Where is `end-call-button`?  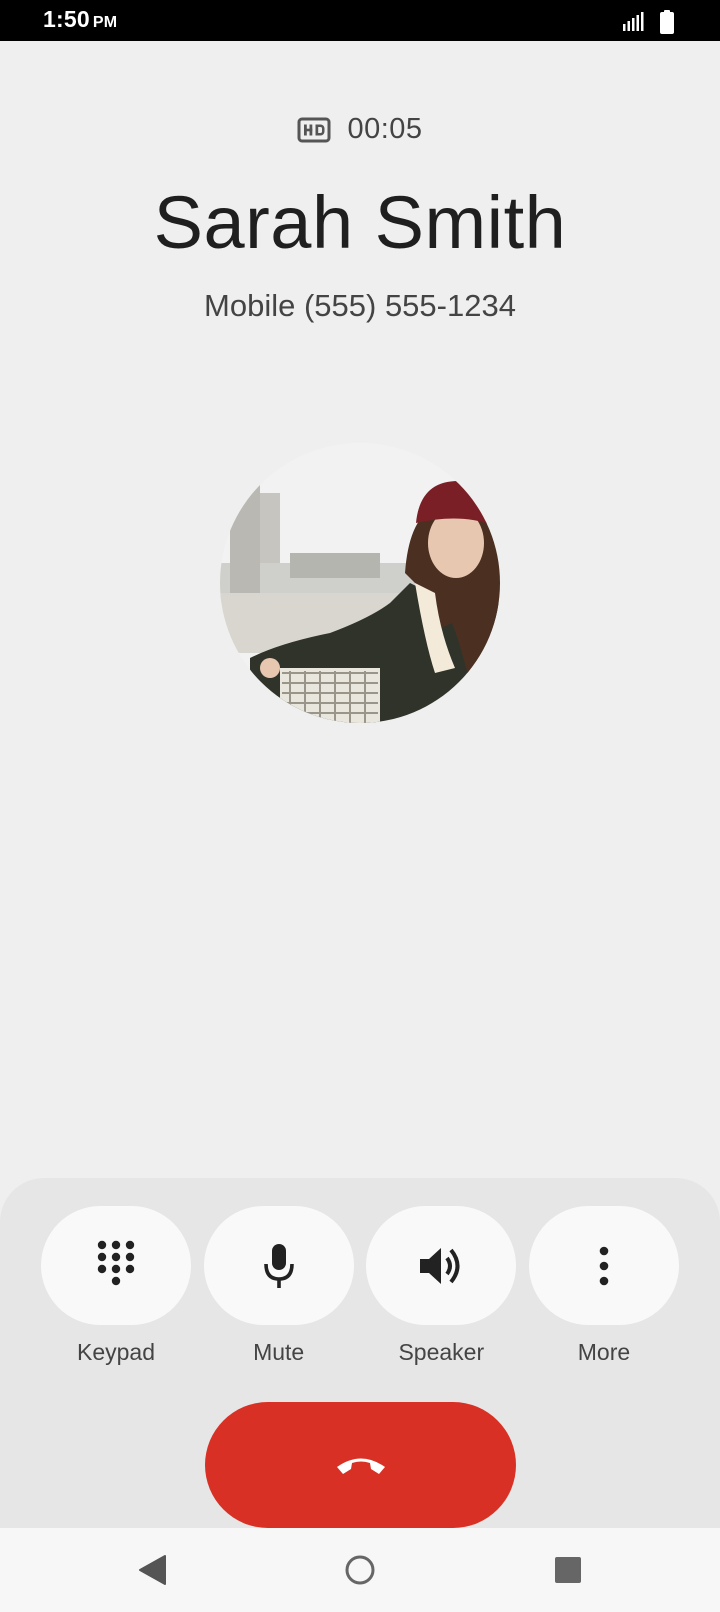
end-call-button is located at coordinates (360, 1465).